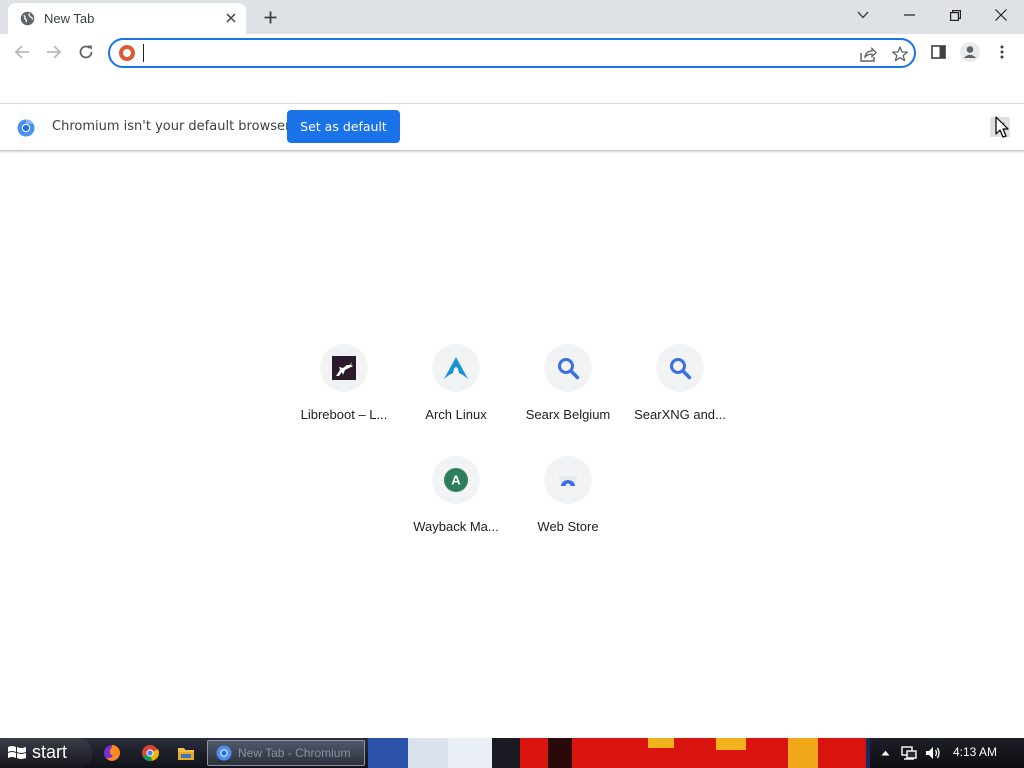 The image size is (1024, 768). Describe the element at coordinates (512, 17) in the screenshot. I see `tab-strip: New Tab` at that location.